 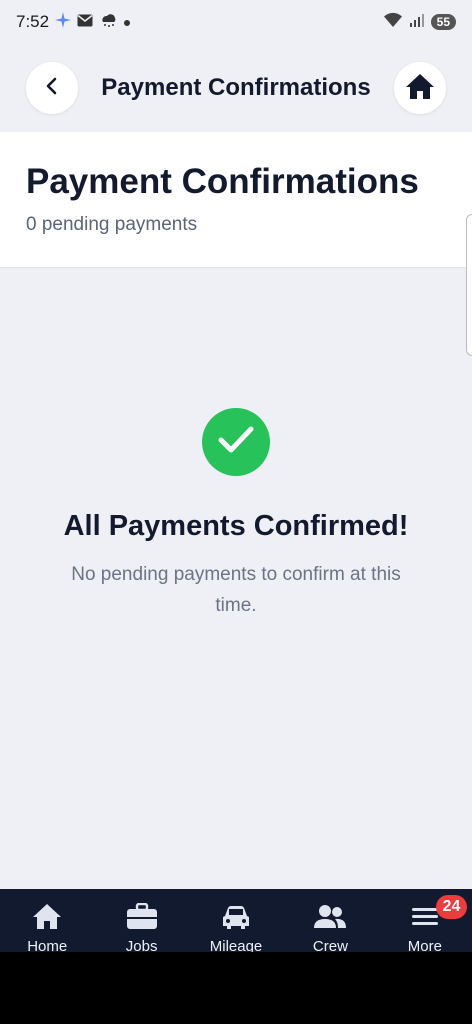 What do you see at coordinates (236, 526) in the screenshot?
I see `empty-state-title: All Payments Confirmed!` at bounding box center [236, 526].